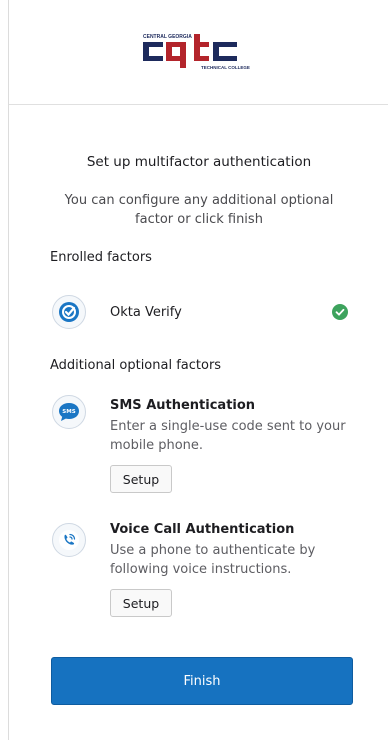  What do you see at coordinates (69, 540) in the screenshot?
I see `voice-call-icon` at bounding box center [69, 540].